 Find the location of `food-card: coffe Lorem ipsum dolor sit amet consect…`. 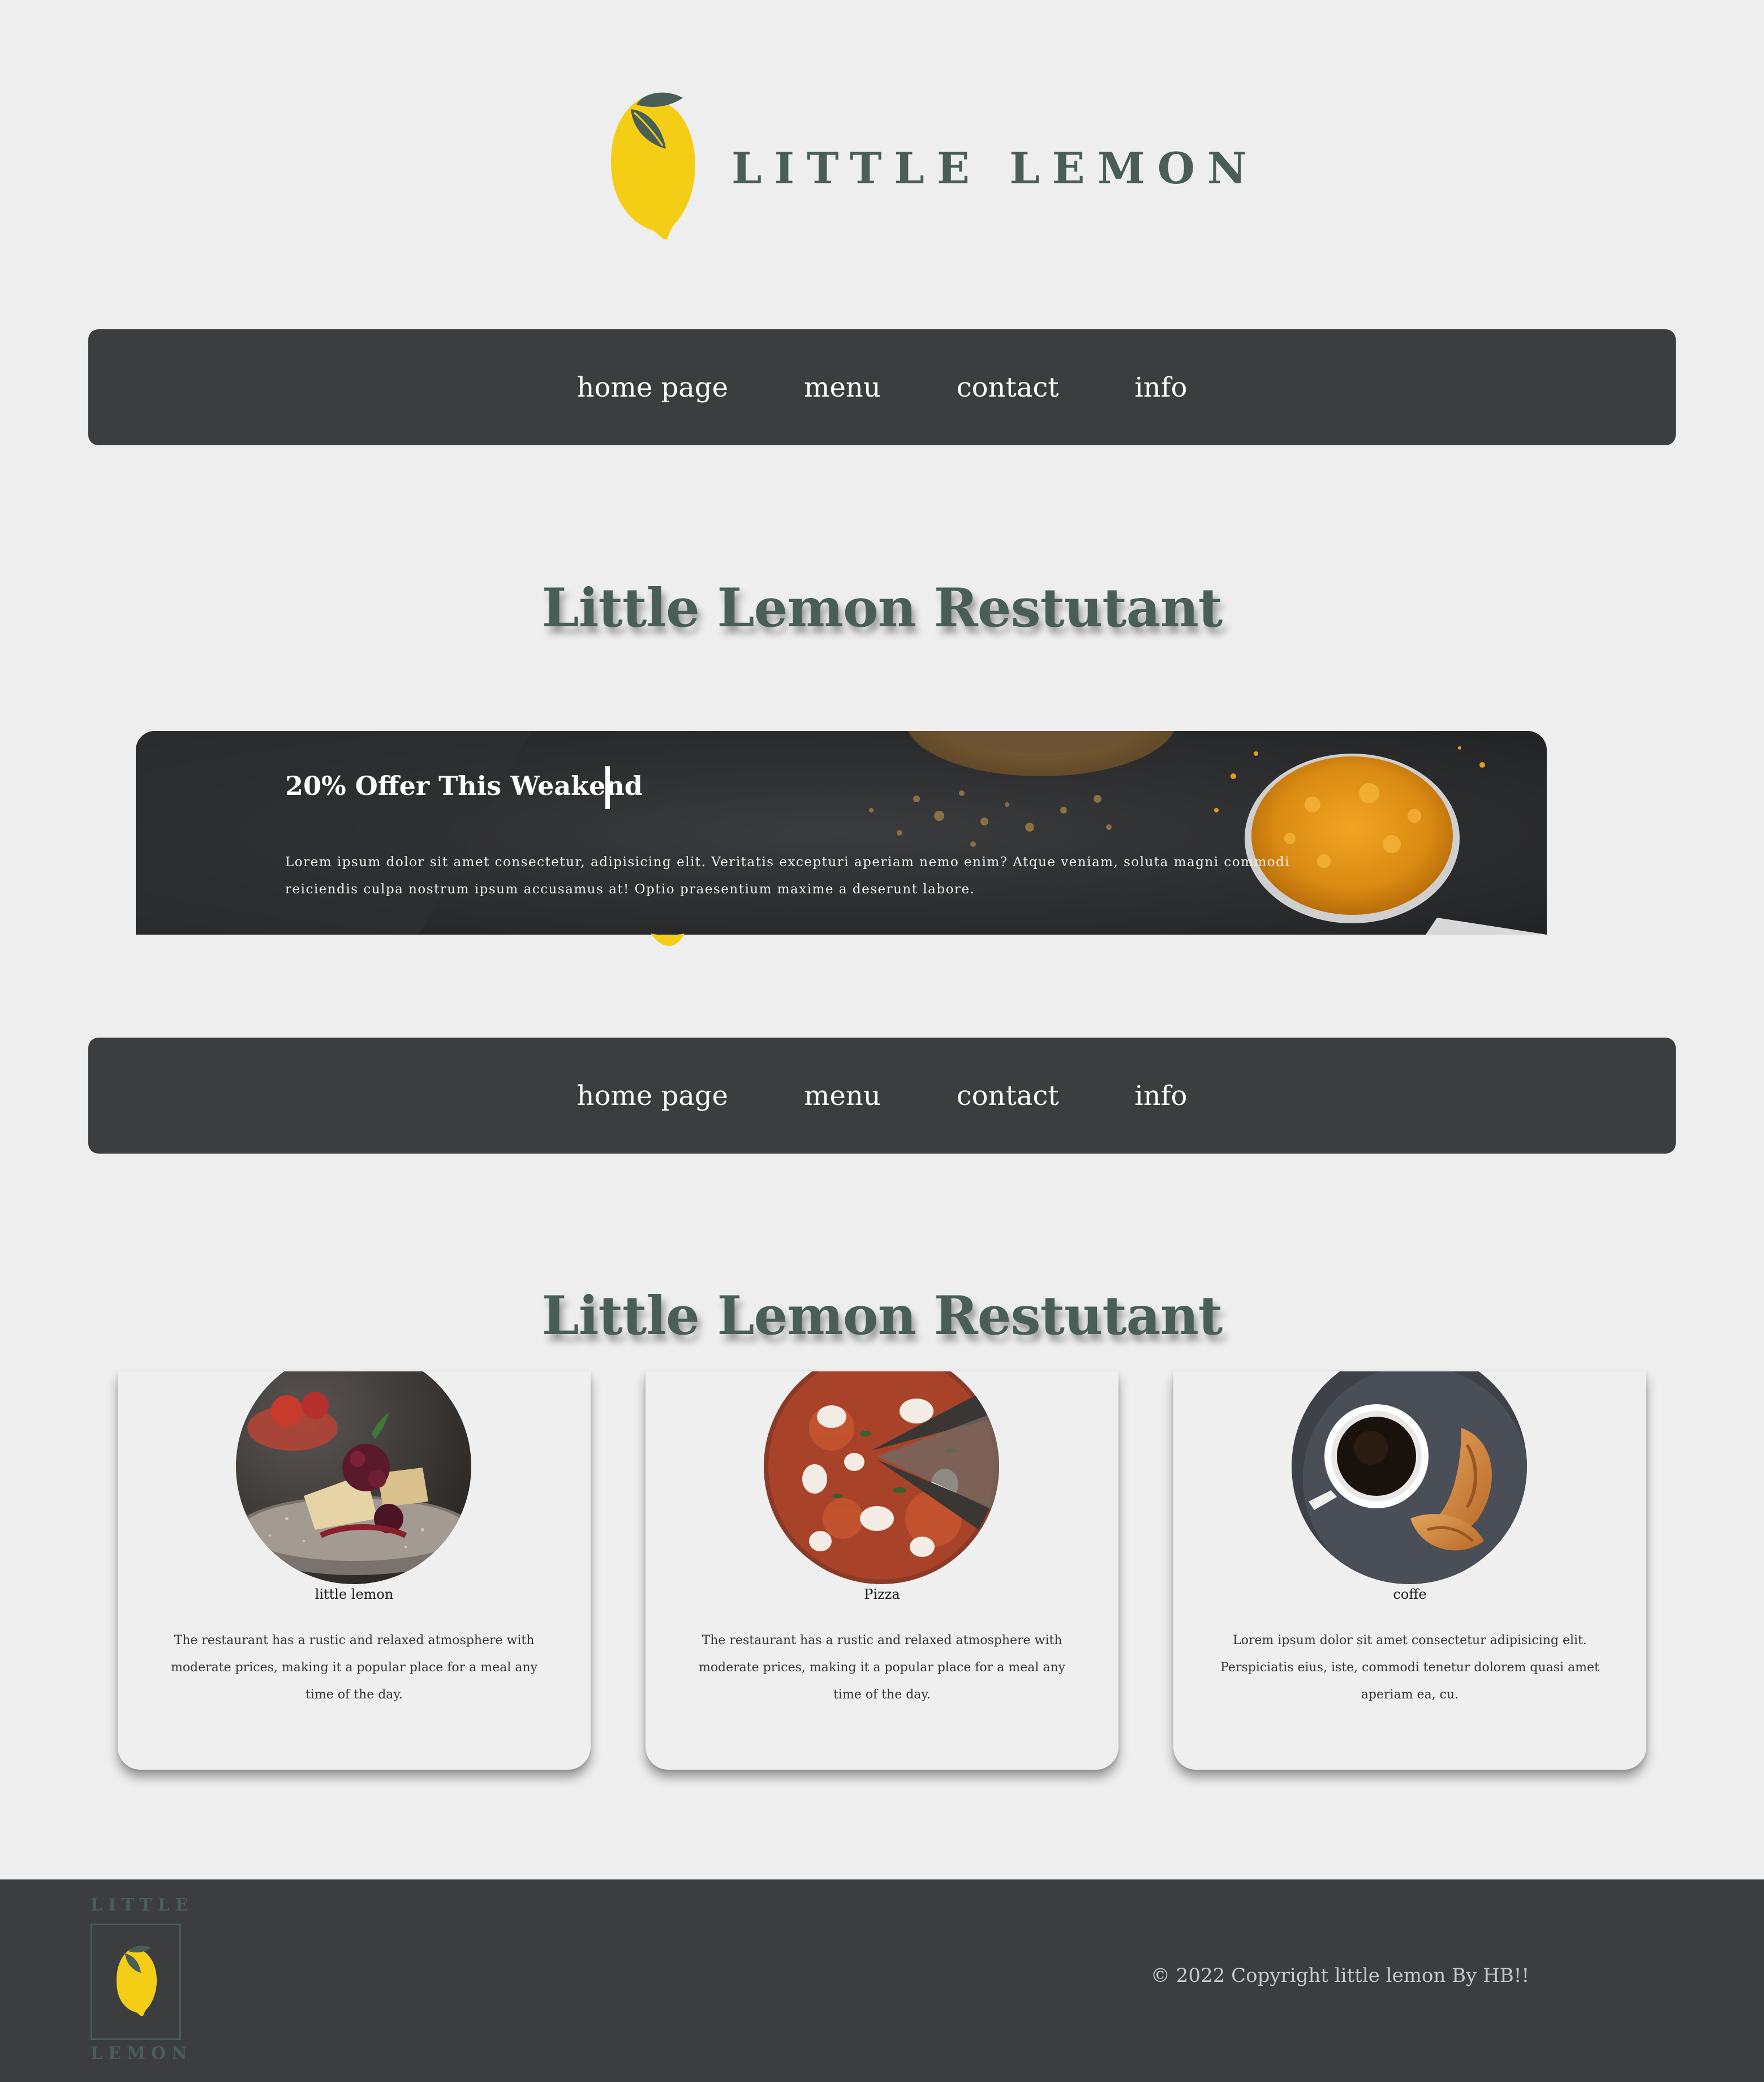

food-card: coffe Lorem ipsum dolor sit amet consect… is located at coordinates (1409, 1571).